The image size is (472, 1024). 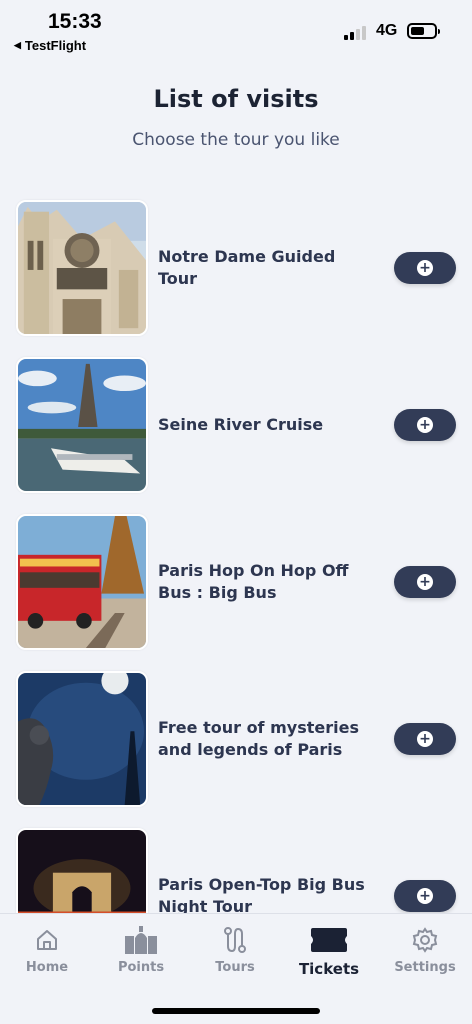 I want to click on tour-name: Seine River Cruise, so click(x=241, y=424).